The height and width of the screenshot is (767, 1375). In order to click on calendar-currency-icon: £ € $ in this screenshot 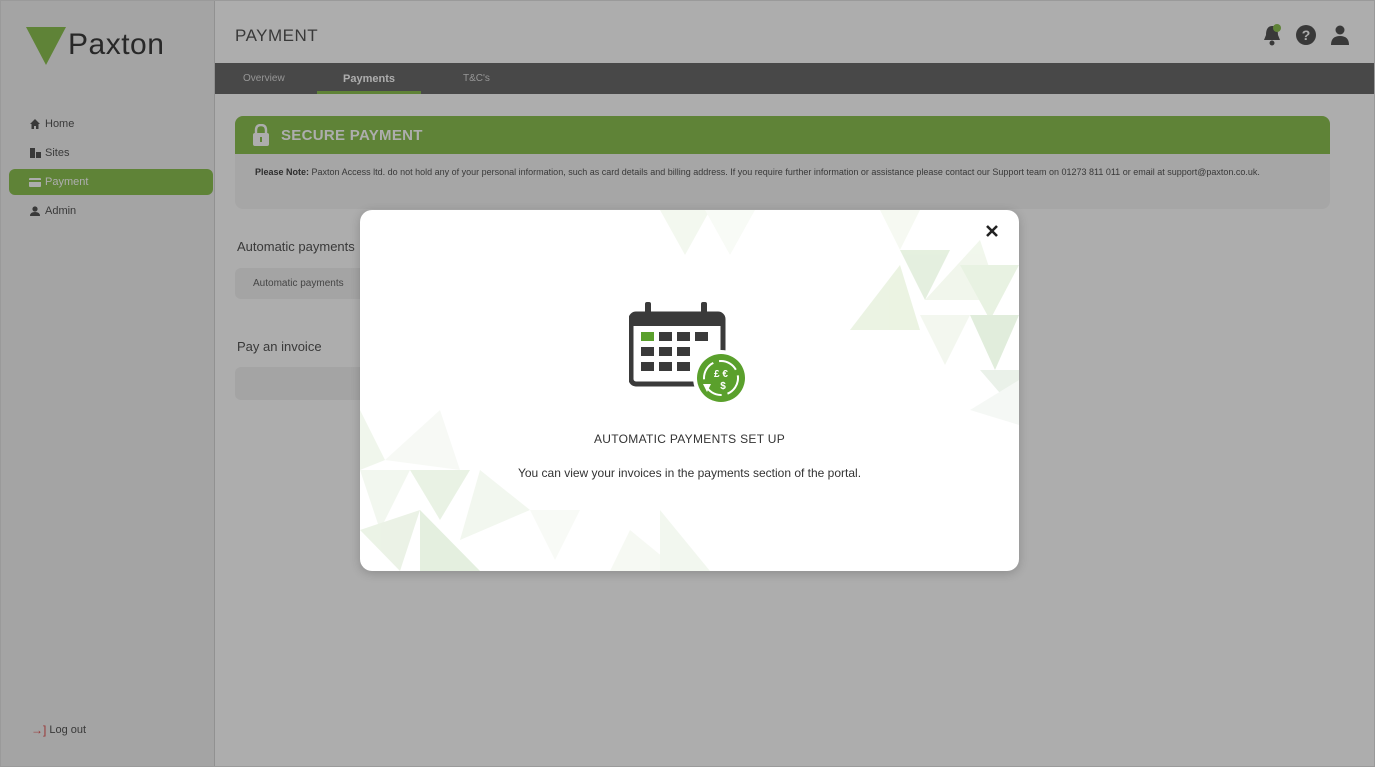, I will do `click(689, 354)`.